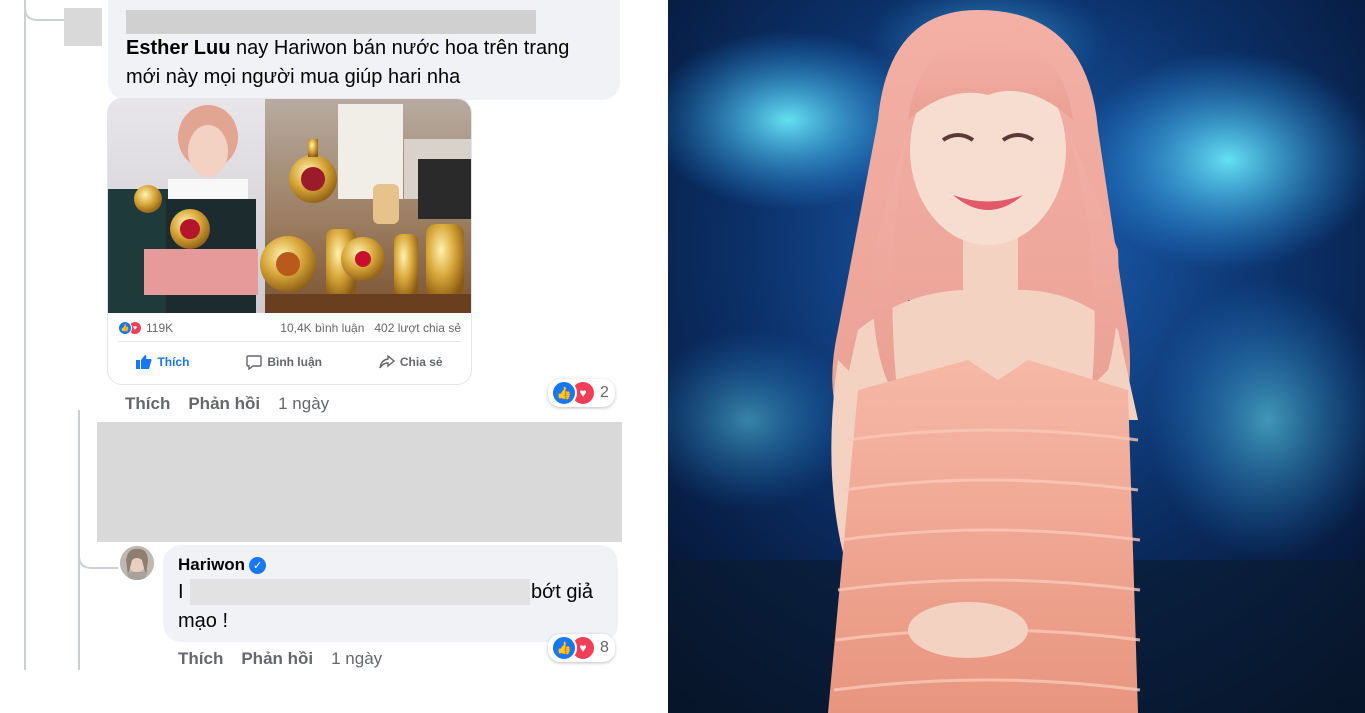 This screenshot has height=713, width=1365. I want to click on post-share-count: 402 lượt chia sẻ, so click(417, 328).